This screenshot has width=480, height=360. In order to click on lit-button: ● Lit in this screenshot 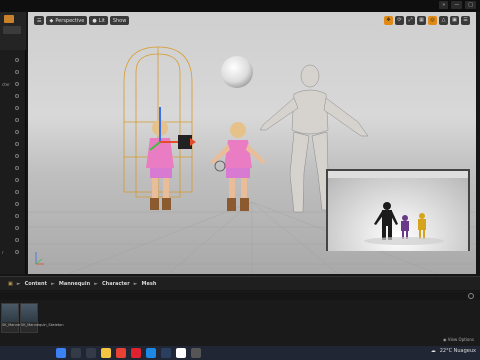, I will do `click(98, 20)`.